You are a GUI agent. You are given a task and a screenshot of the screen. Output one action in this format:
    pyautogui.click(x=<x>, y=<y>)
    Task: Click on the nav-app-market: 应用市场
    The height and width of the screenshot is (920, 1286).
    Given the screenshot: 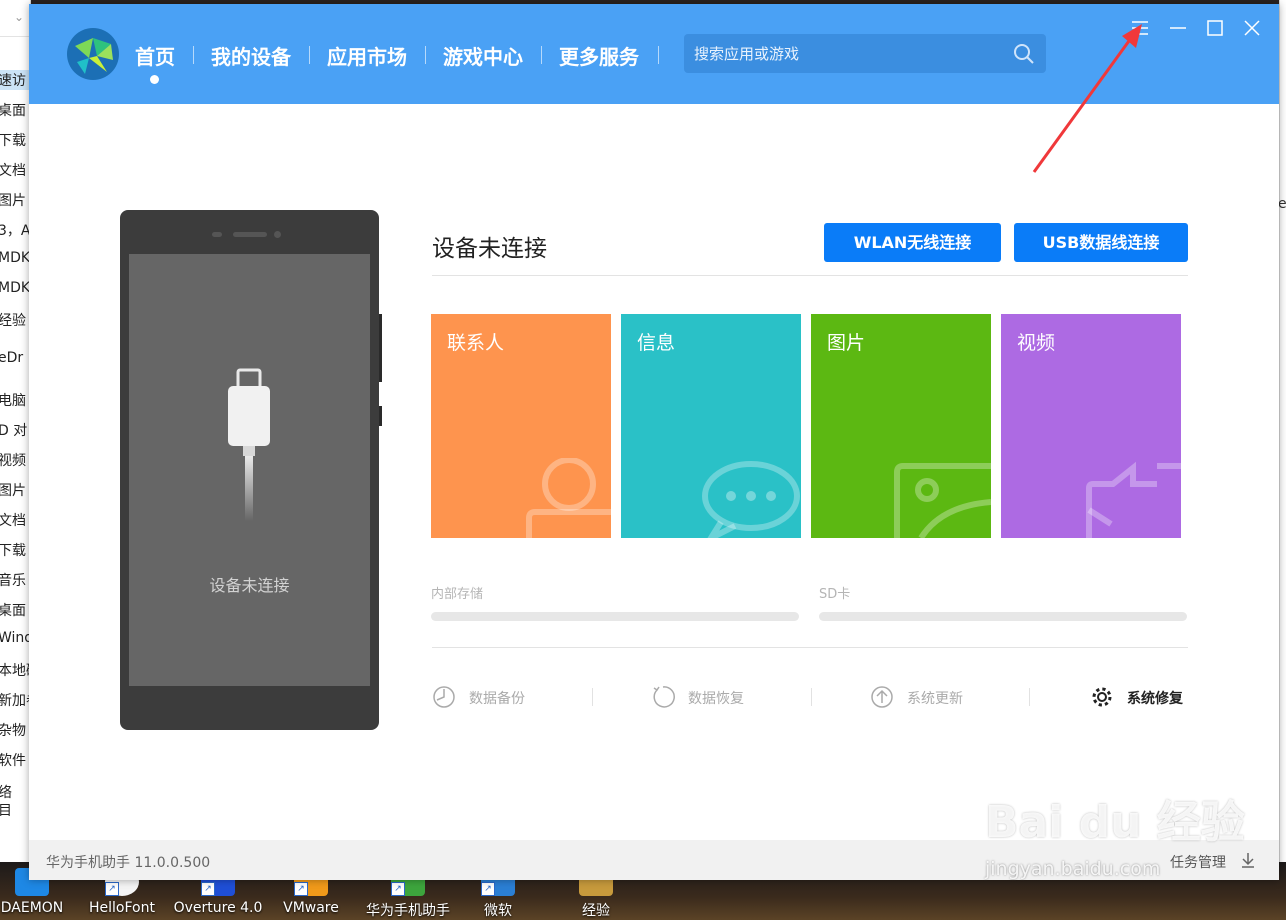 What is the action you would take?
    pyautogui.click(x=367, y=55)
    